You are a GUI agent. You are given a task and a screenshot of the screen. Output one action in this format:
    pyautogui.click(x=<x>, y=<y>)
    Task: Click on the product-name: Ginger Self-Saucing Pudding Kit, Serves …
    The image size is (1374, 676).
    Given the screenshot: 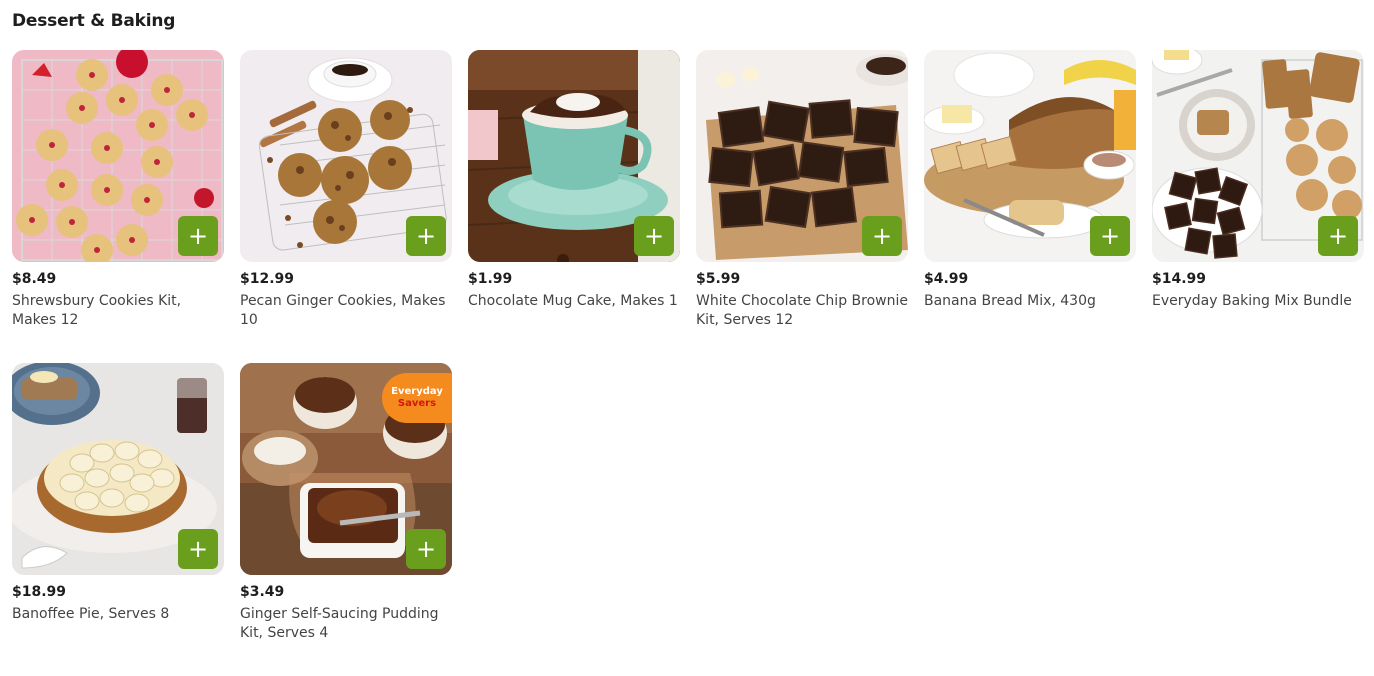 What is the action you would take?
    pyautogui.click(x=346, y=624)
    